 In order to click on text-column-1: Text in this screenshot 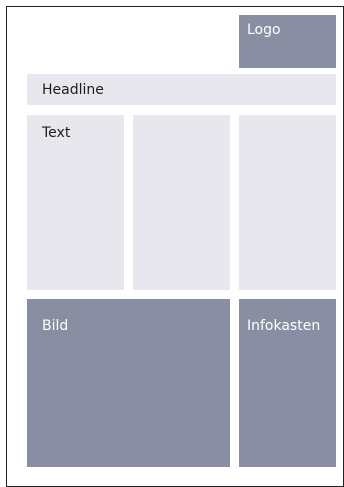, I will do `click(75, 202)`.